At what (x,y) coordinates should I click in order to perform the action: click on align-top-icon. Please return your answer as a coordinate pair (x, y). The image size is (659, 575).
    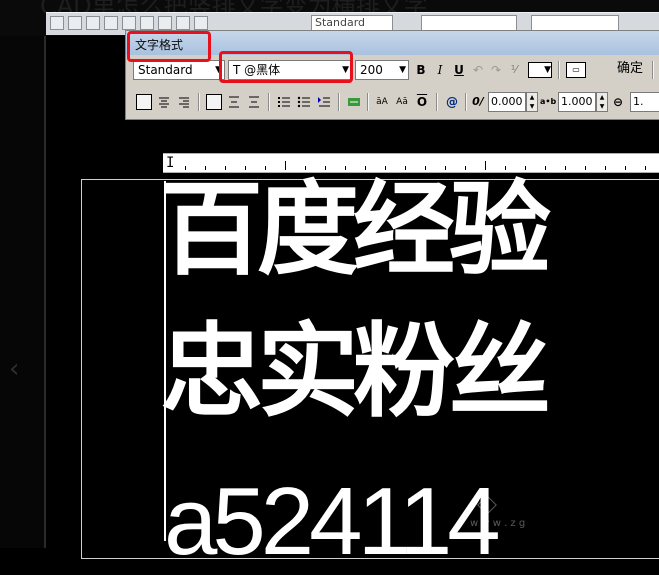
    Looking at the image, I should click on (214, 102).